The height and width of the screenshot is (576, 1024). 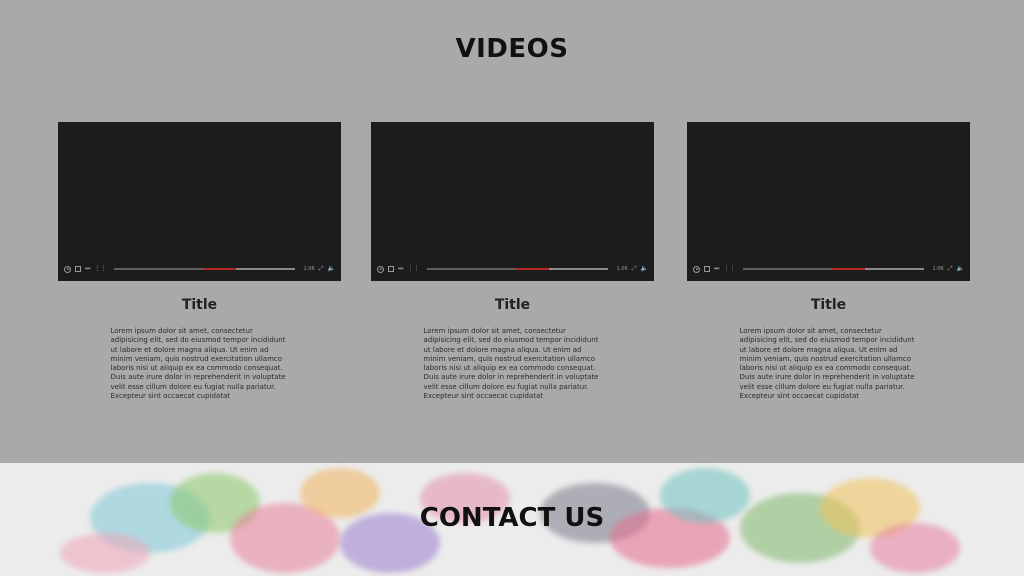 I want to click on contact-heading: CONTACT US, so click(x=512, y=518).